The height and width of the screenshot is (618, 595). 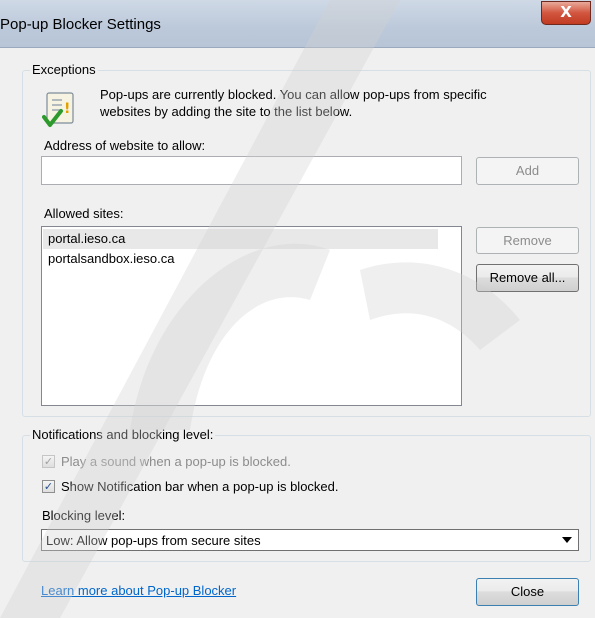 I want to click on list-item: portalsandbox.ieso.ca, so click(x=111, y=258).